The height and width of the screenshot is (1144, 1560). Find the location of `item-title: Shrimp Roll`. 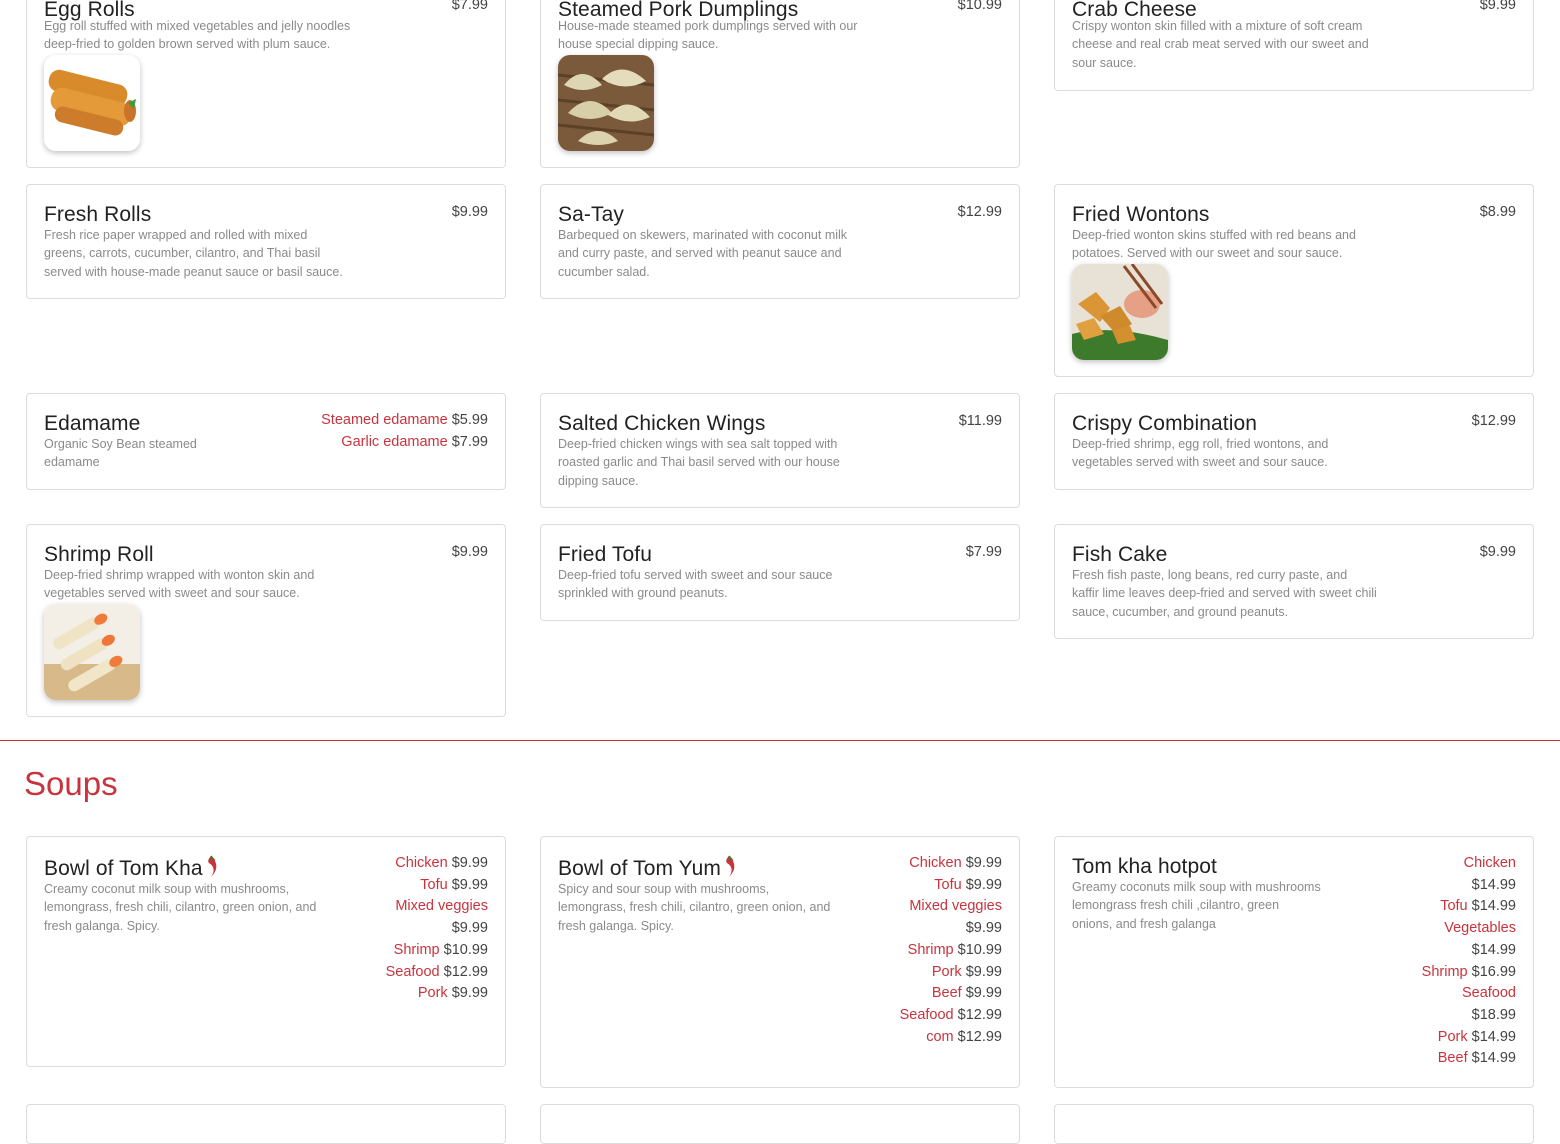

item-title: Shrimp Roll is located at coordinates (99, 554).